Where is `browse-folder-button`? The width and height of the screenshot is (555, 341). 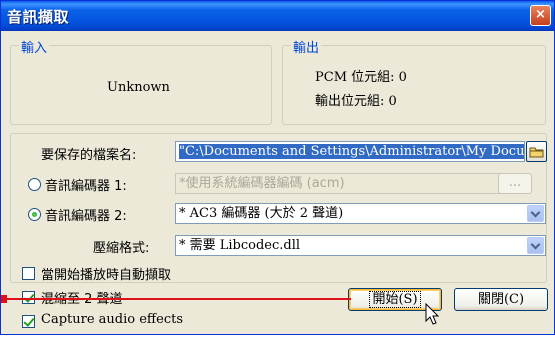
browse-folder-button is located at coordinates (536, 151).